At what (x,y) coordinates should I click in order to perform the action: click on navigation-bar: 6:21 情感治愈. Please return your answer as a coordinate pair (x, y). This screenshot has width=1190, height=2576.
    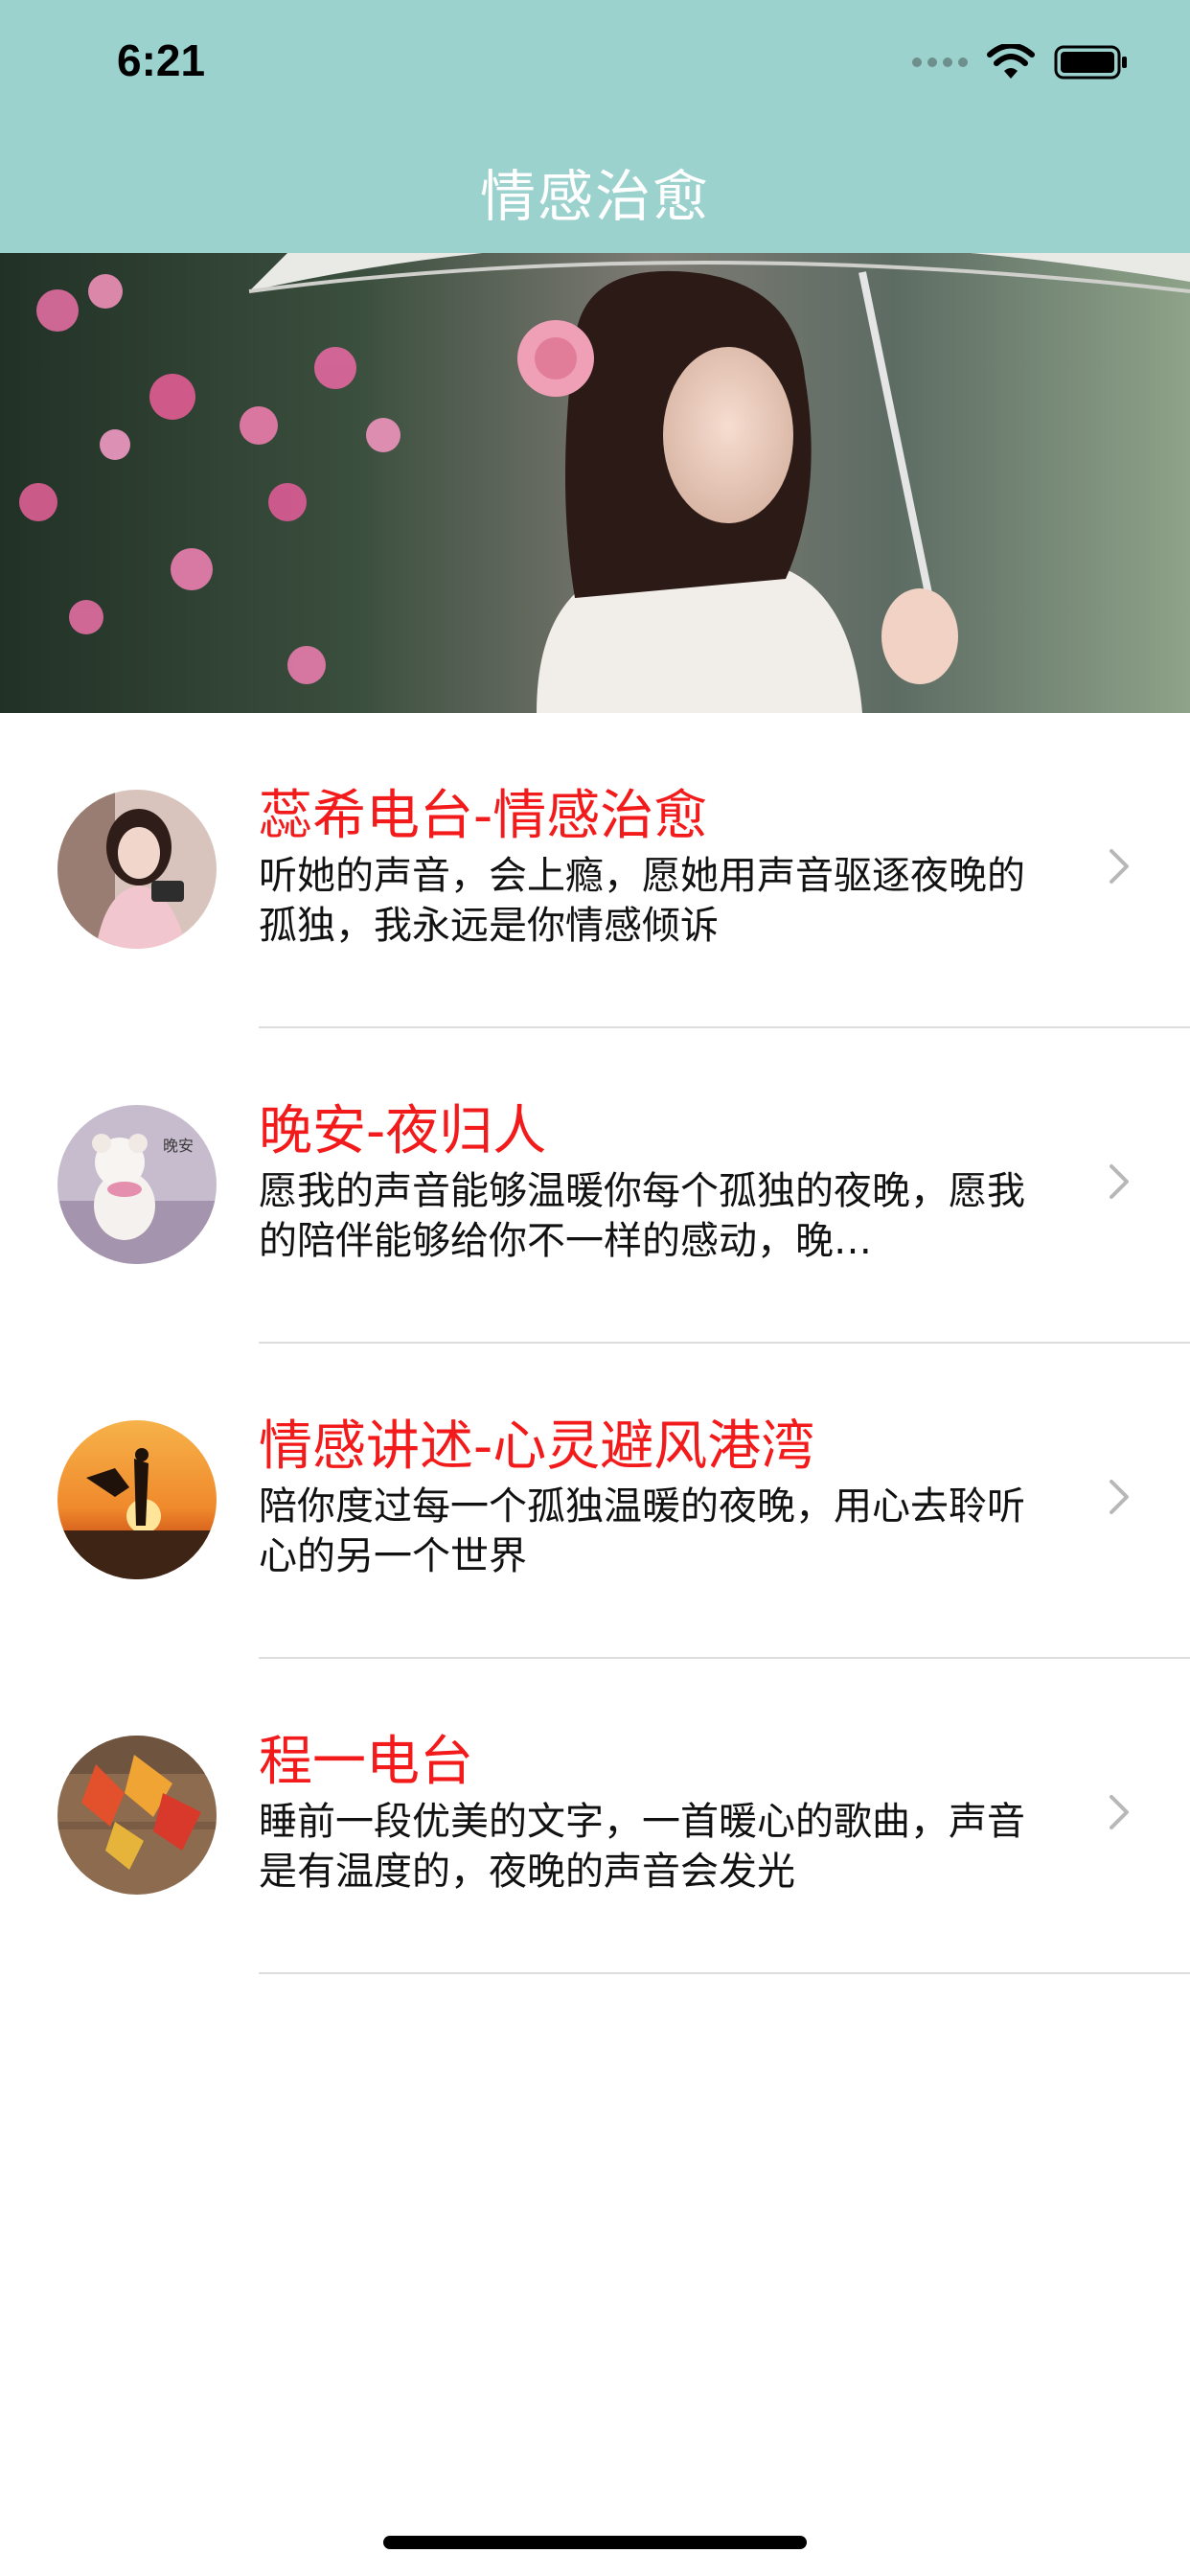
    Looking at the image, I should click on (595, 126).